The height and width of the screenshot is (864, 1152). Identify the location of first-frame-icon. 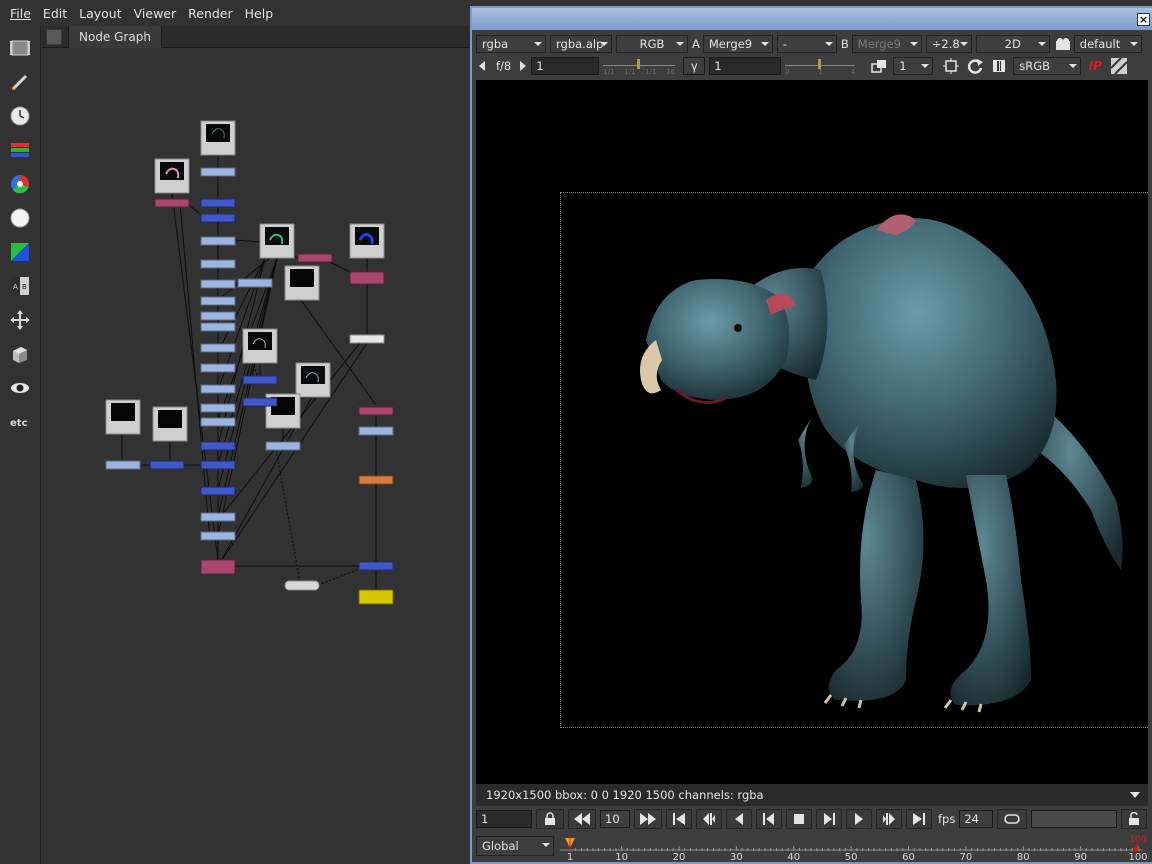
(679, 819).